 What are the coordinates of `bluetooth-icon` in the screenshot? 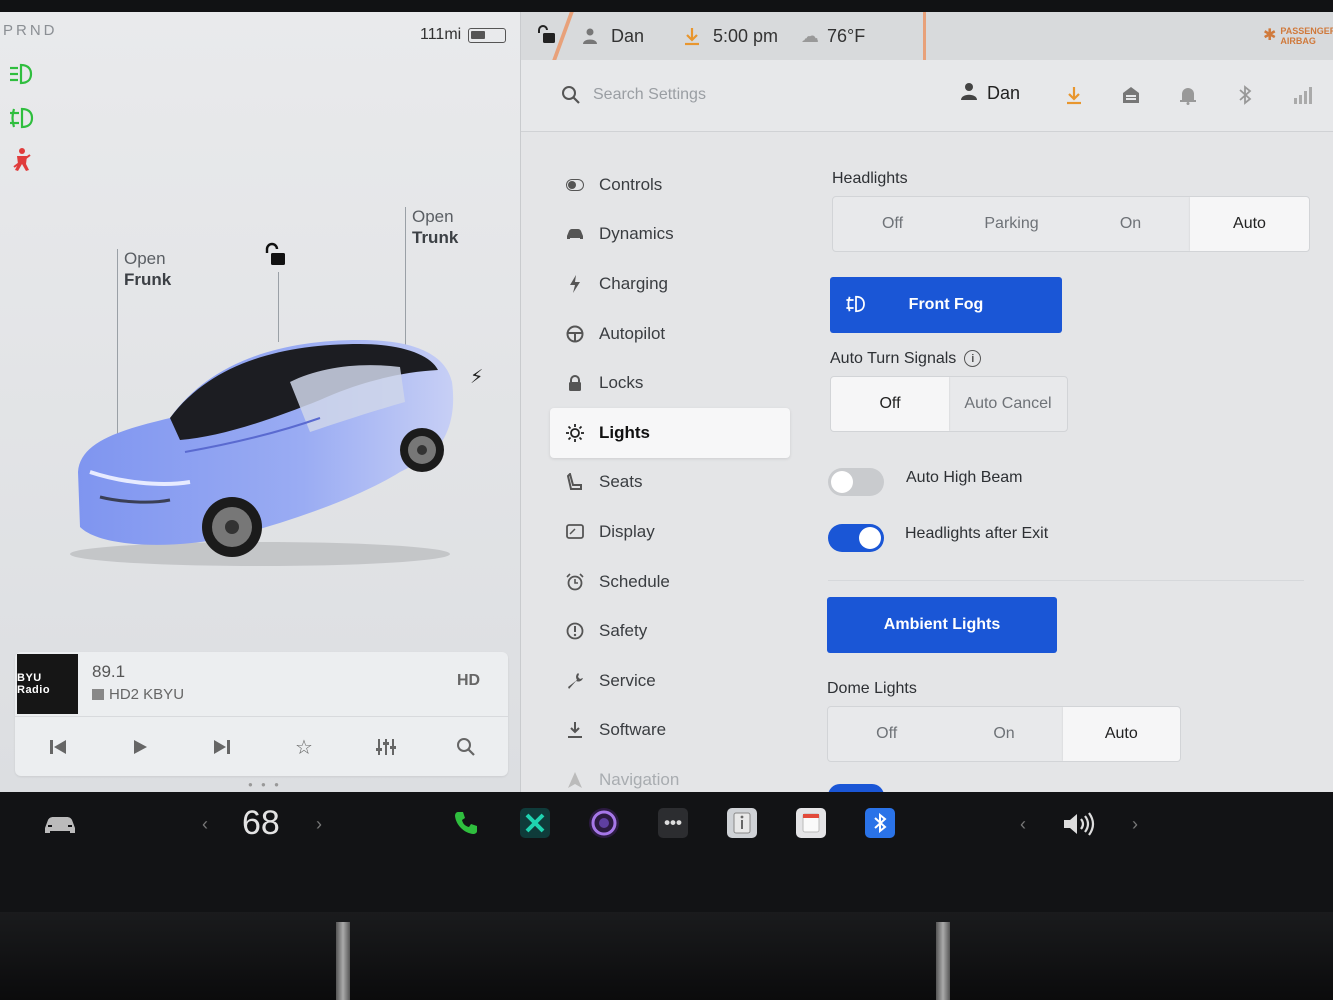 It's located at (1245, 95).